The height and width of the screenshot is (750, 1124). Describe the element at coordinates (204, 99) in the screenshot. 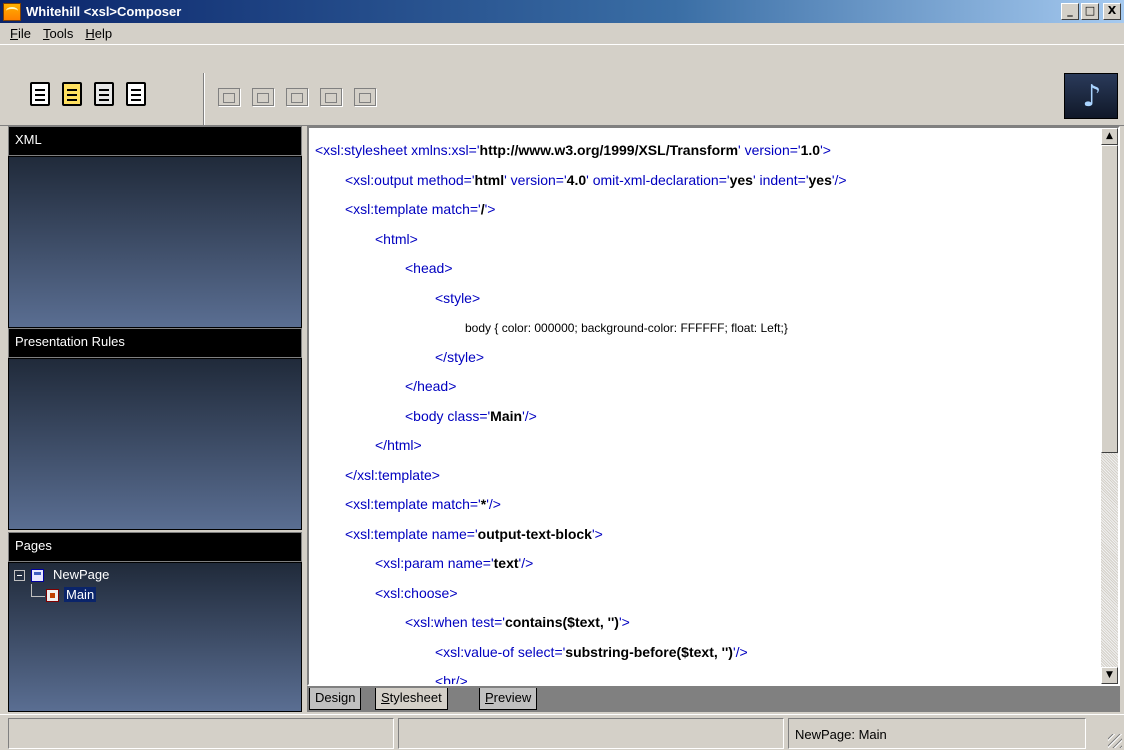

I see `toolbar-separator` at that location.